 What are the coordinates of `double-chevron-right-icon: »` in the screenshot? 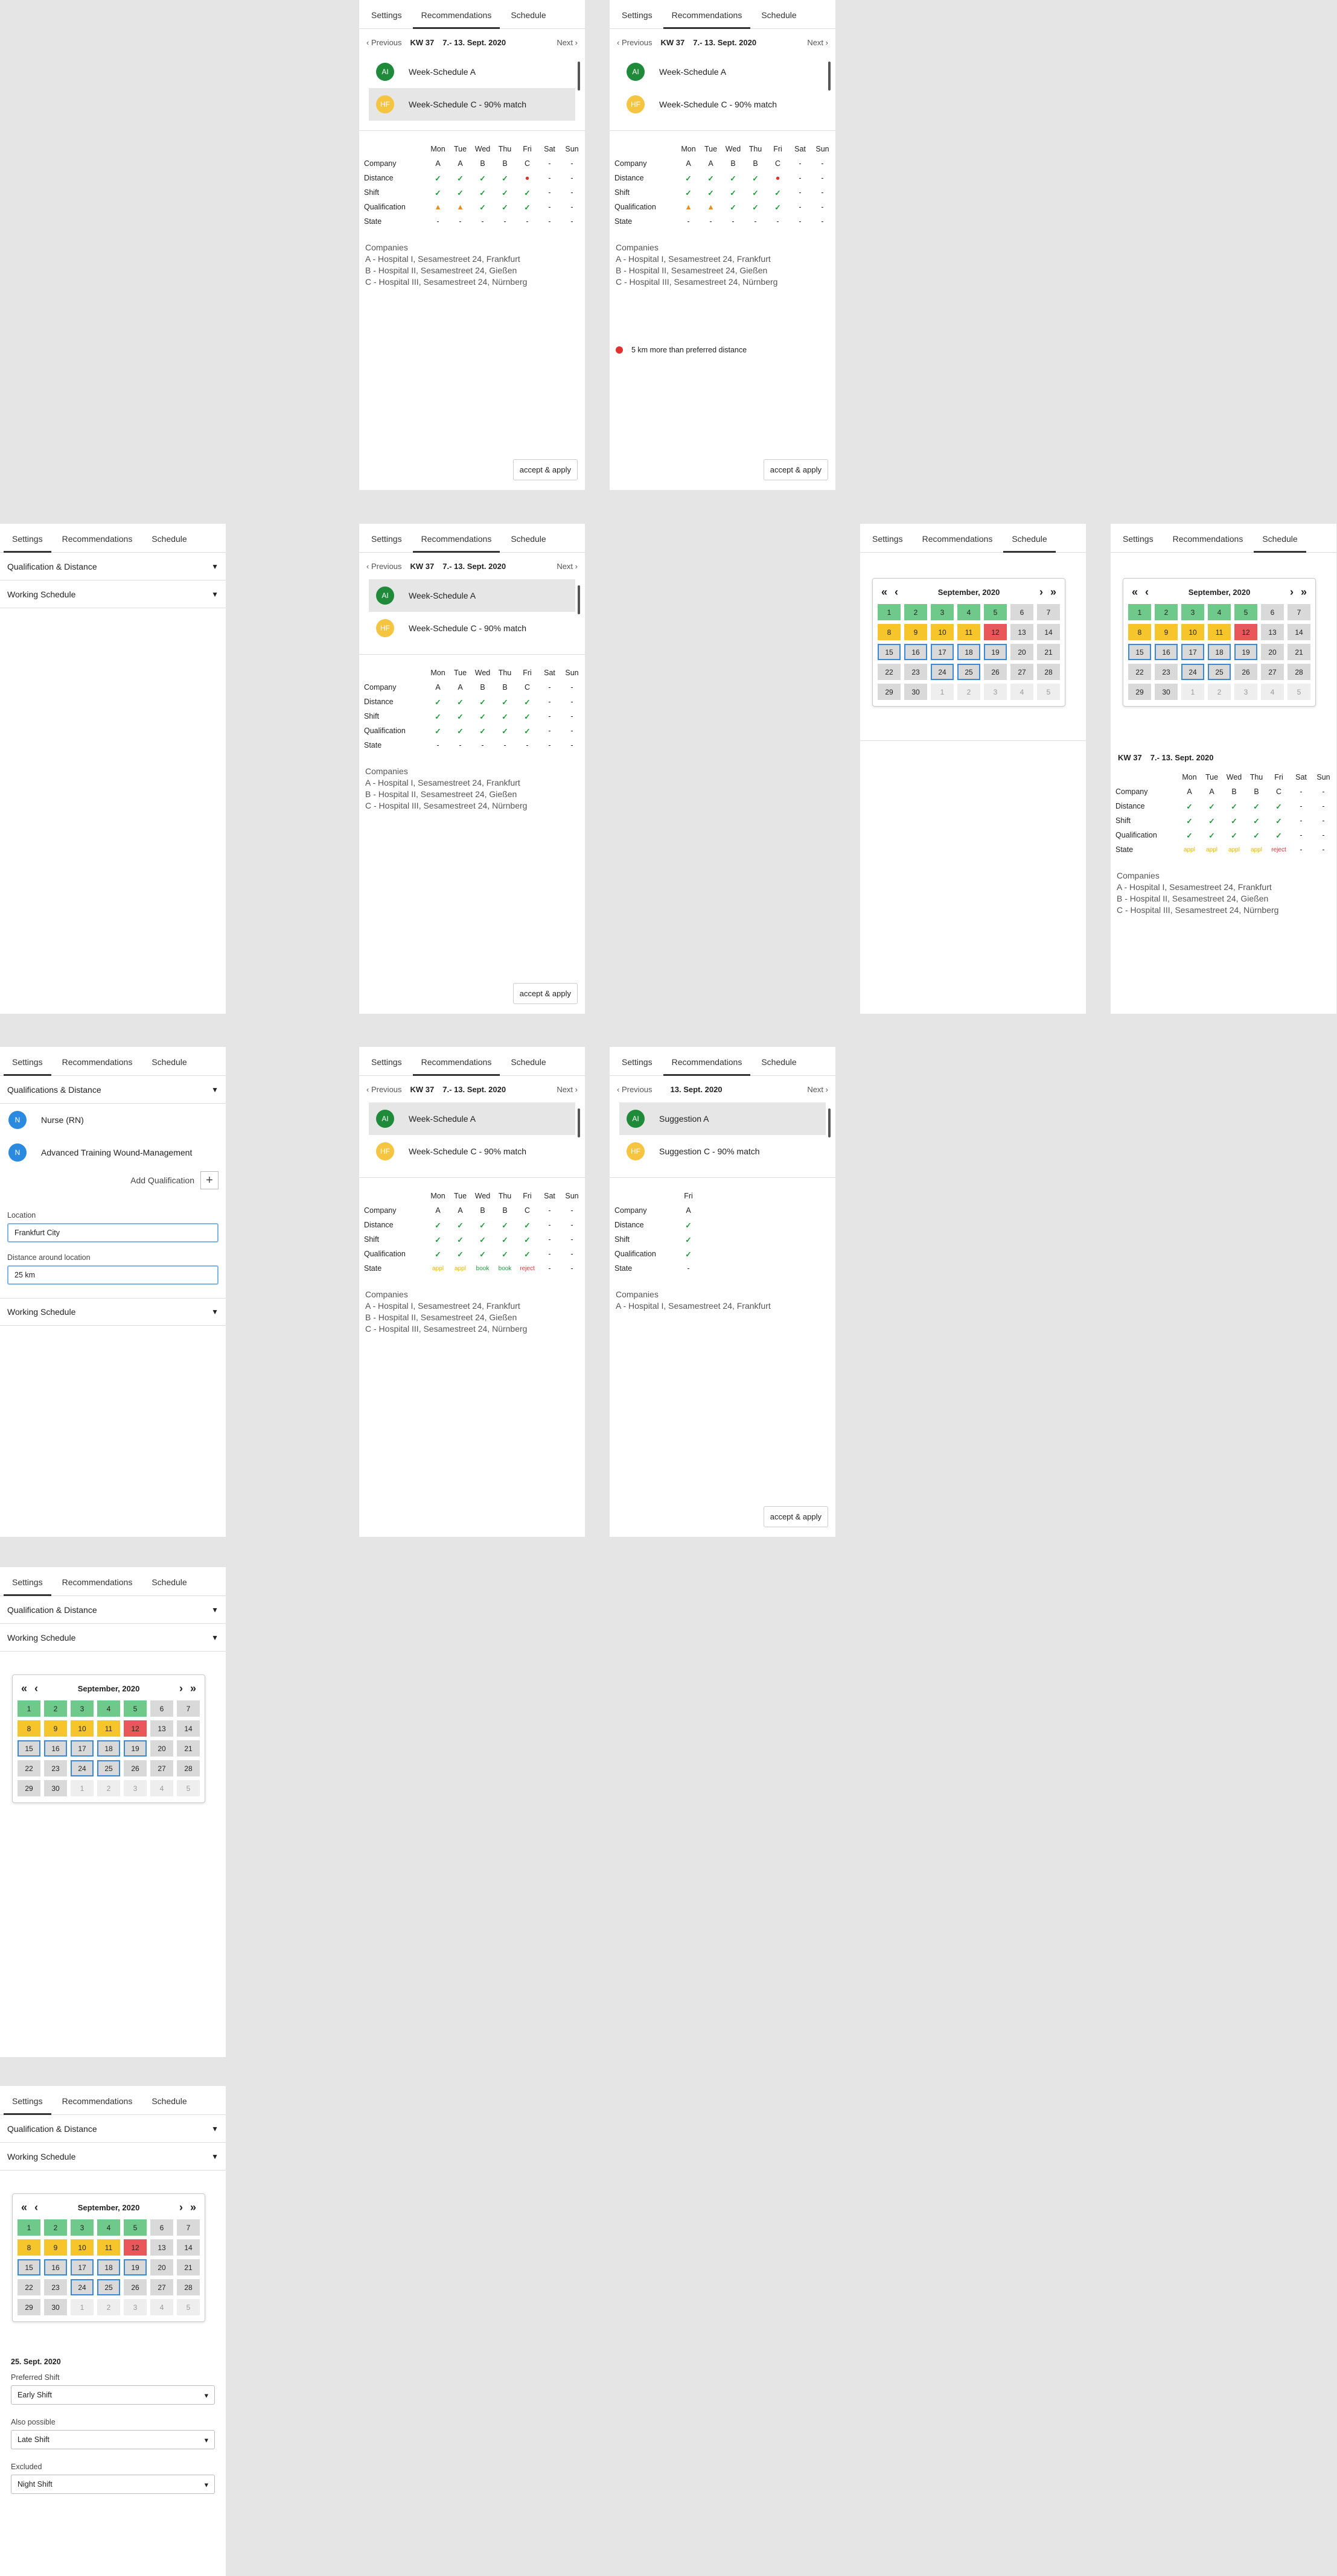 It's located at (193, 2208).